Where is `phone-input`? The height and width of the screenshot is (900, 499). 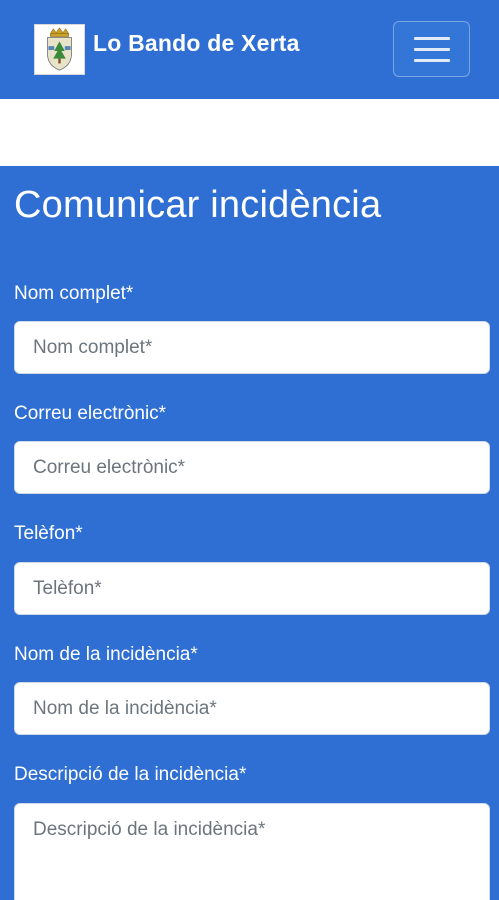 phone-input is located at coordinates (252, 588).